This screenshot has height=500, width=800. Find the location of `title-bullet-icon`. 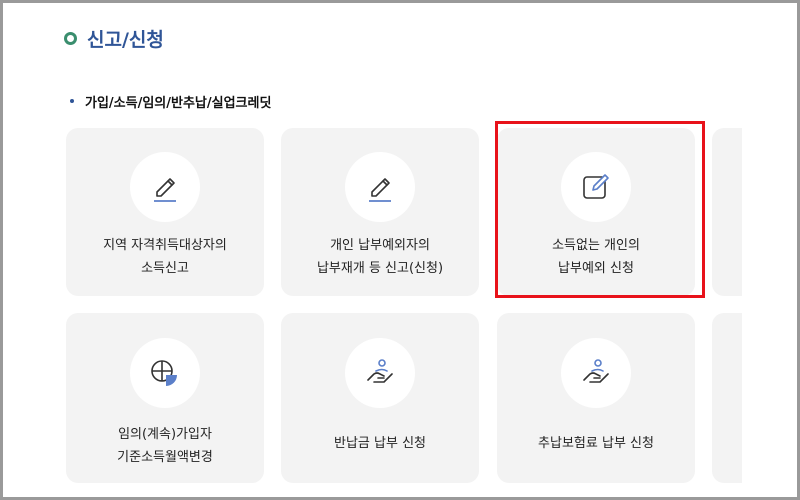

title-bullet-icon is located at coordinates (70, 38).